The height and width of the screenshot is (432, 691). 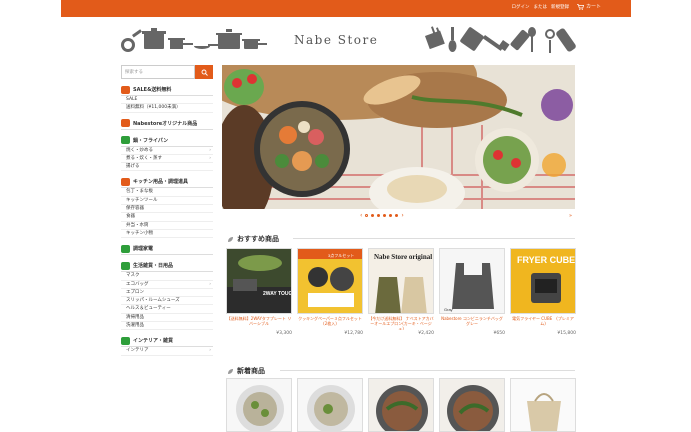 I want to click on sidebar-item: 焼く・炒める ›, so click(x=167, y=151).